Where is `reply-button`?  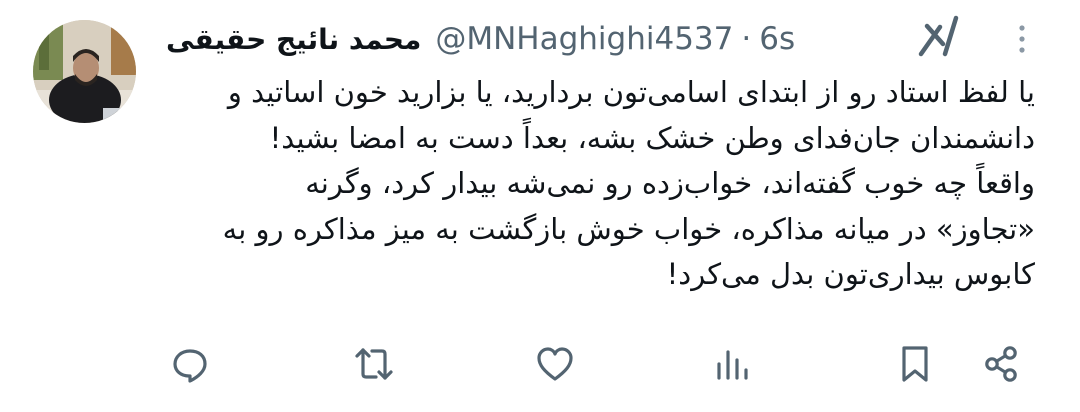
reply-button is located at coordinates (190, 364).